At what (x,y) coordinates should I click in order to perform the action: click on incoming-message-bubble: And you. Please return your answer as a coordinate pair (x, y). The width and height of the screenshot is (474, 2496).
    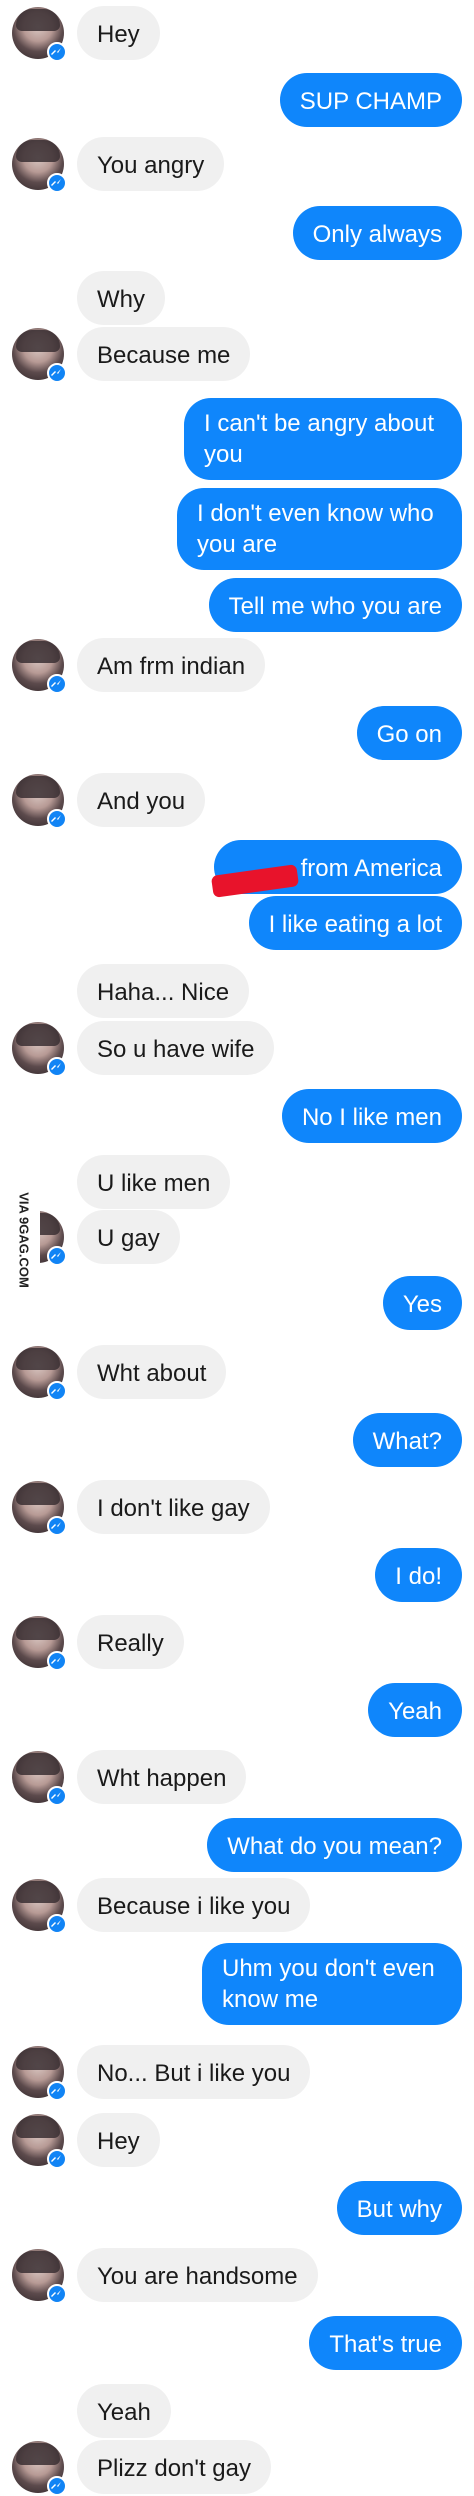
    Looking at the image, I should click on (141, 800).